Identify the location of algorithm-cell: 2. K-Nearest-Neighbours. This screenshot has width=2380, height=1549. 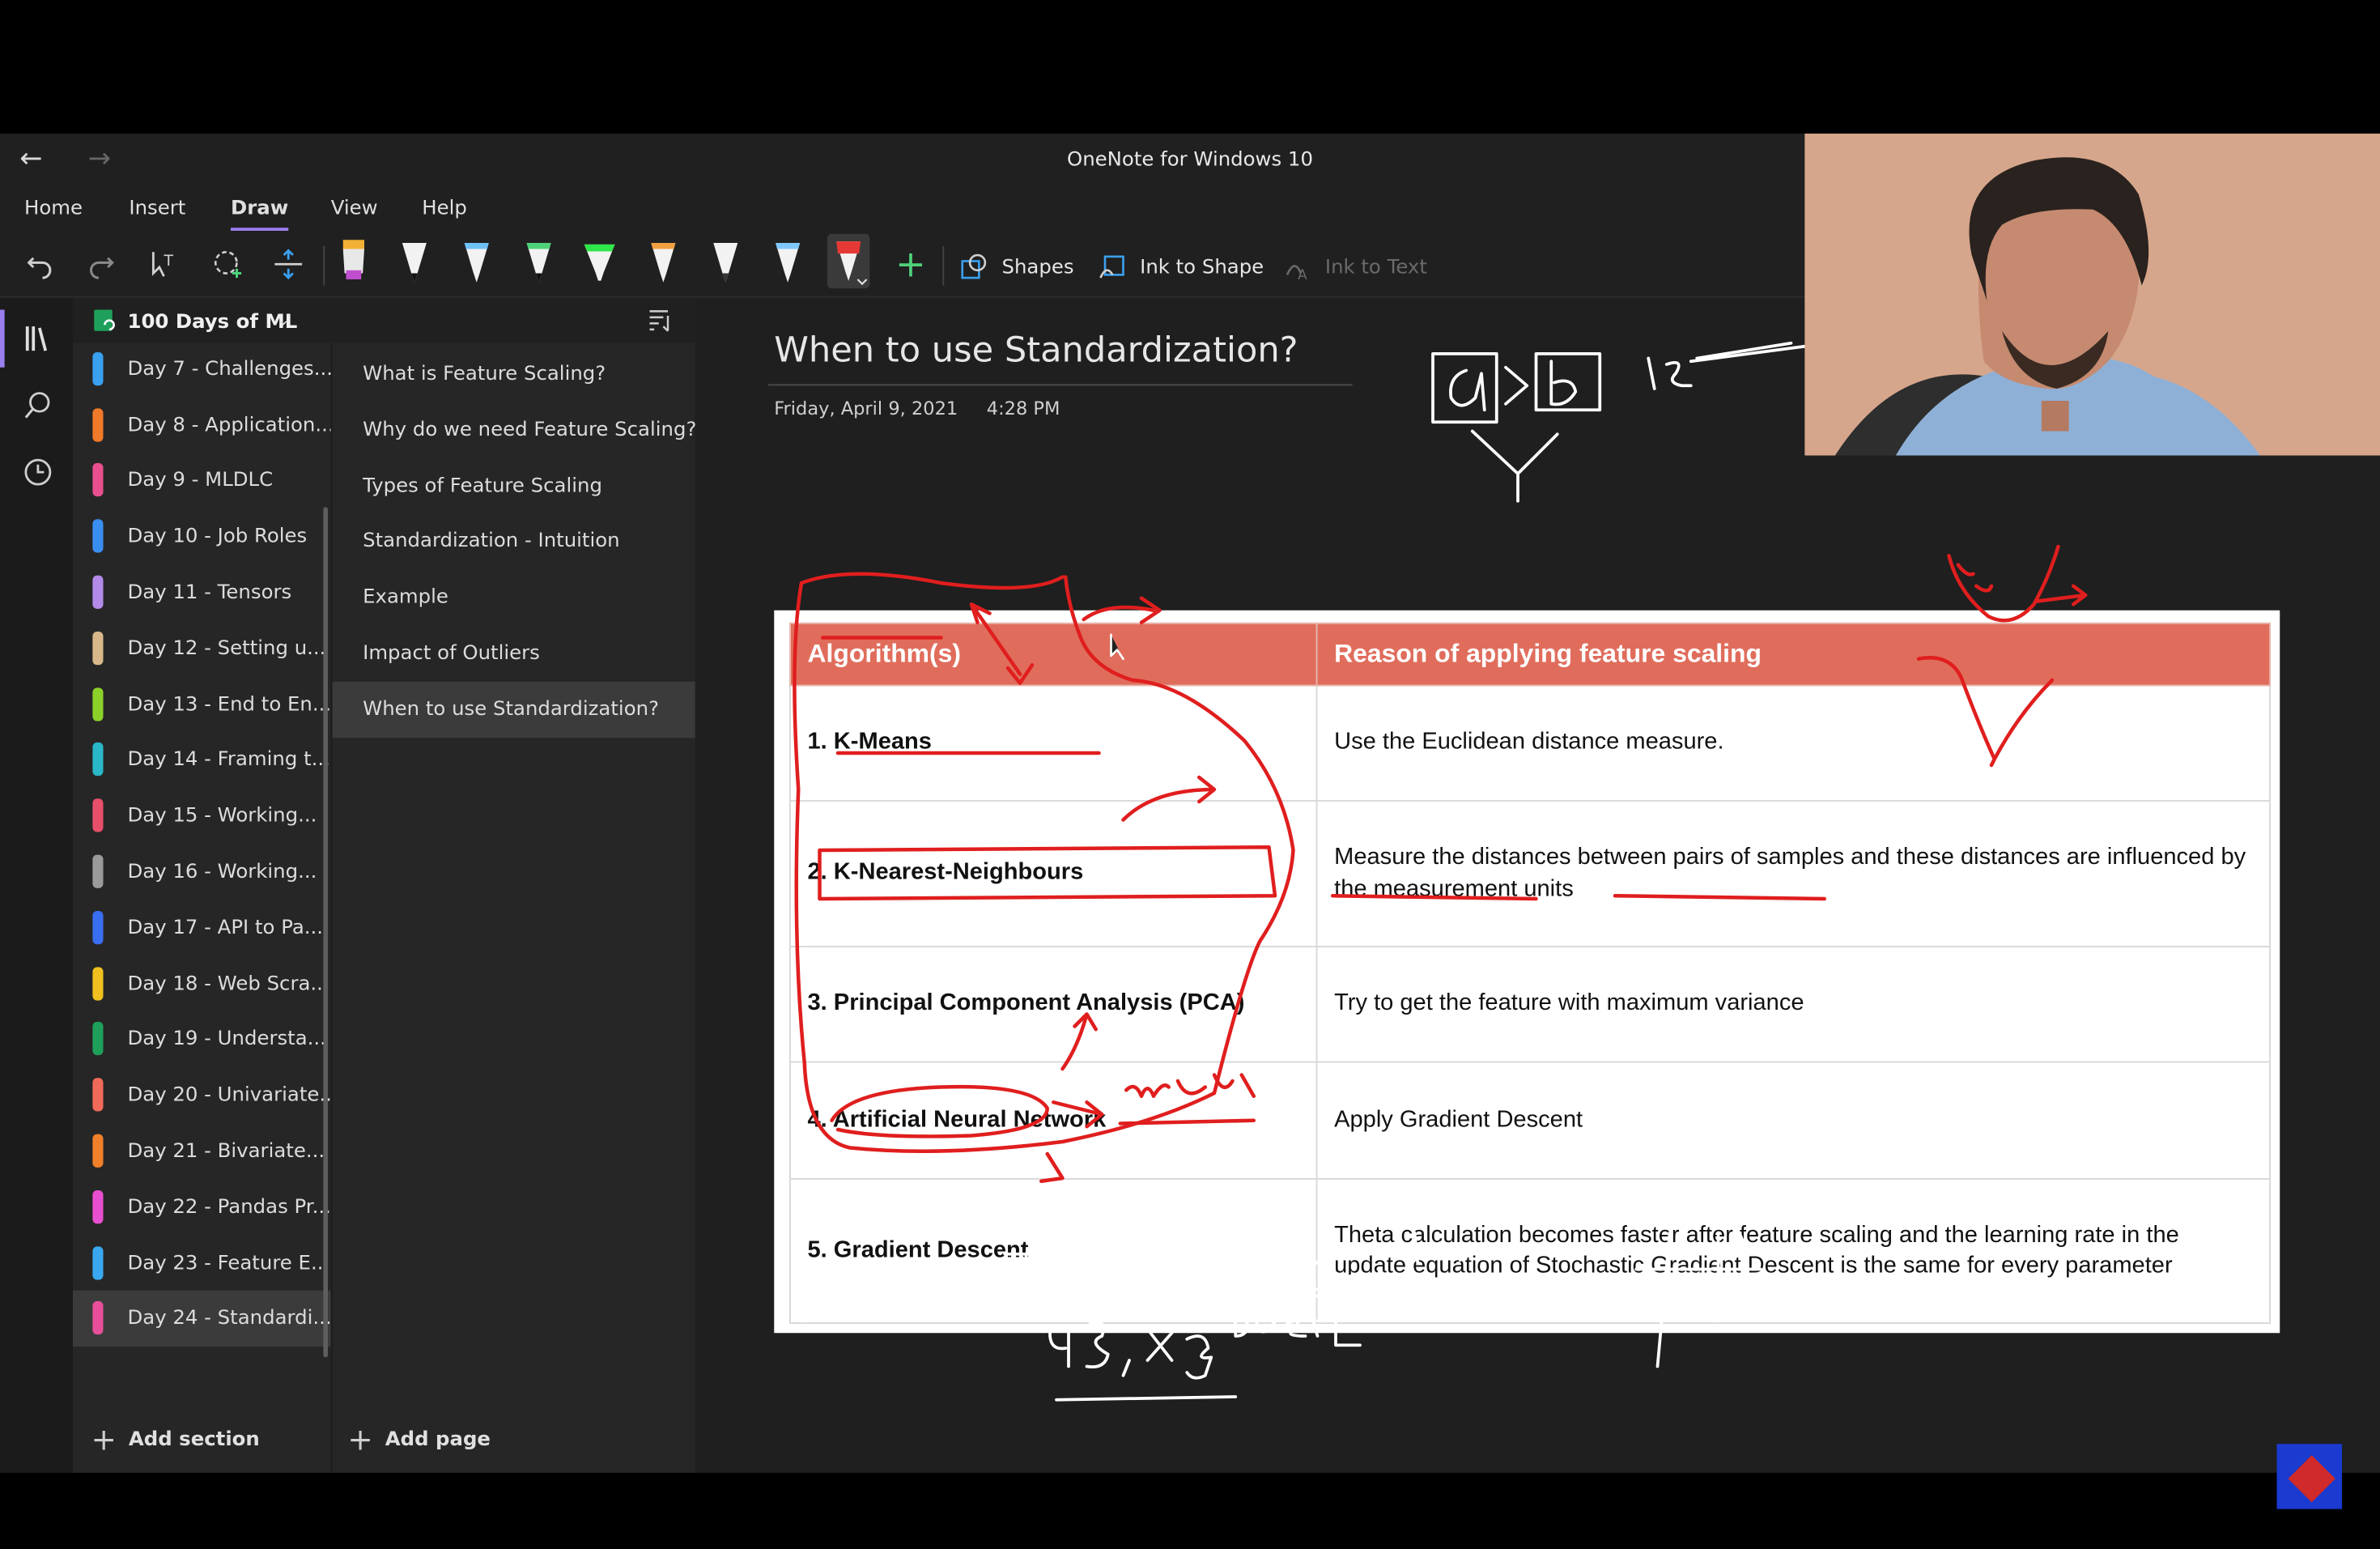
(1053, 874).